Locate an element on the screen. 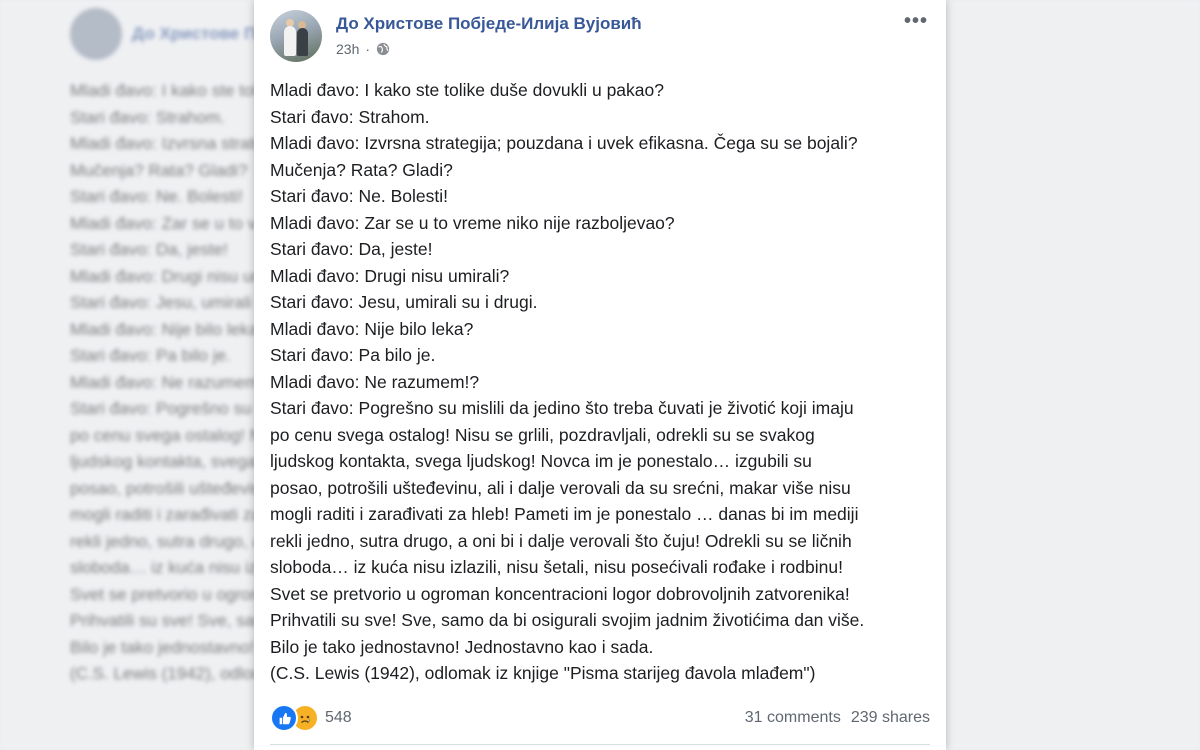 The width and height of the screenshot is (1200, 750). post-meta: До Христове Побједе-Илија Вујовић 23h · is located at coordinates (489, 33).